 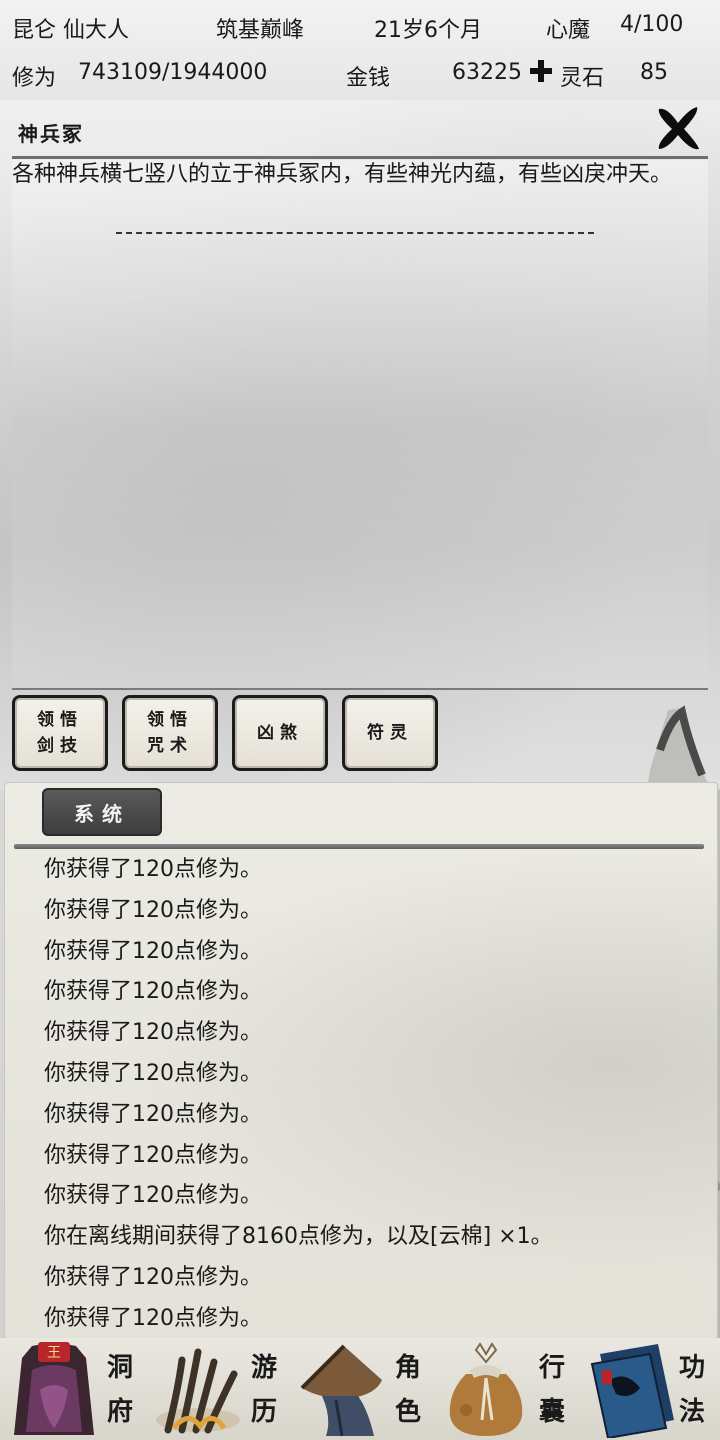 I want to click on cultivation-realm: 筑基巅峰, so click(x=260, y=30).